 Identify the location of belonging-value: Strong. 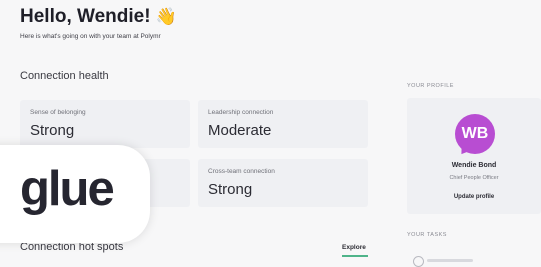
(52, 130).